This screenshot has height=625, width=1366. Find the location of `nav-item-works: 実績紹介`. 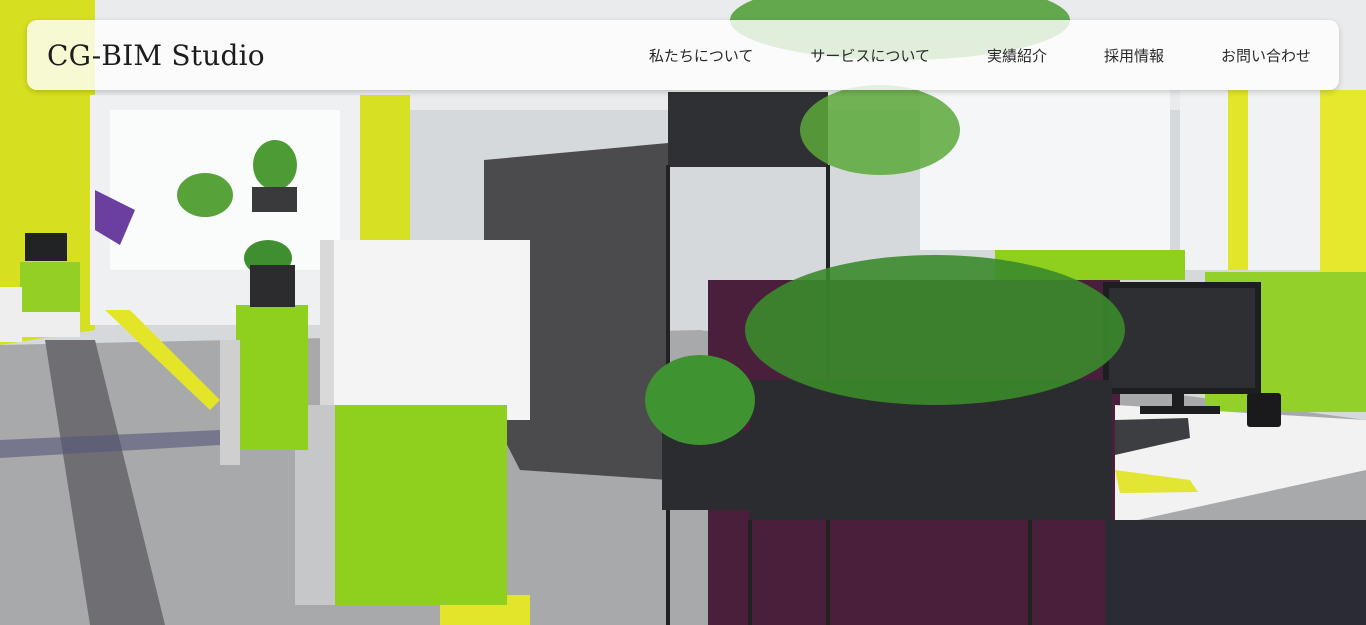

nav-item-works: 実績紹介 is located at coordinates (1017, 55).